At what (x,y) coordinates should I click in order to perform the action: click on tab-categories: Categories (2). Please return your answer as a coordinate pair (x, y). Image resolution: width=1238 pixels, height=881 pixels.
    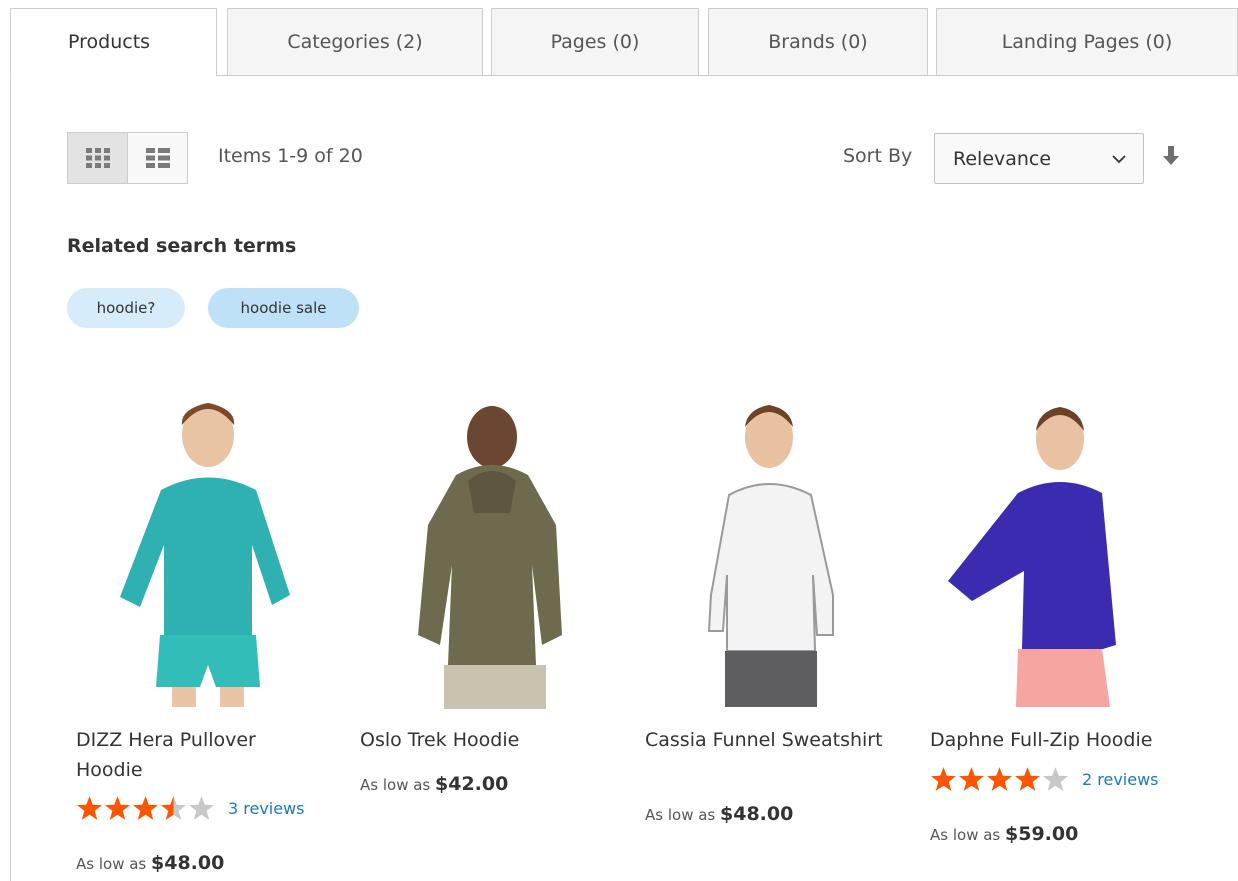
    Looking at the image, I should click on (355, 42).